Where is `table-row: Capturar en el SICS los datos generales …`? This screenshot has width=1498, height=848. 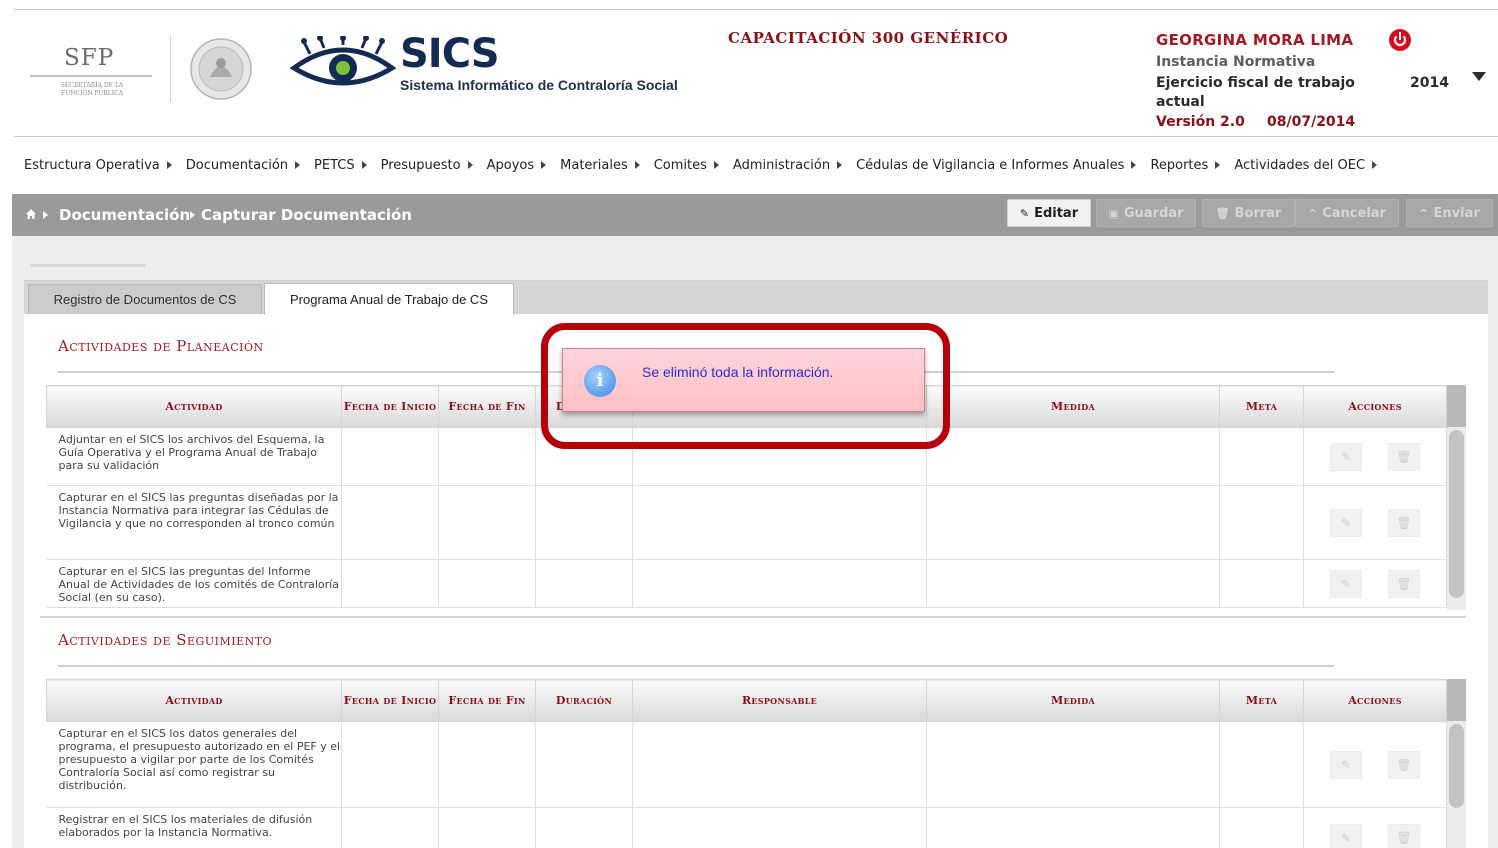 table-row: Capturar en el SICS los datos generales … is located at coordinates (746, 764).